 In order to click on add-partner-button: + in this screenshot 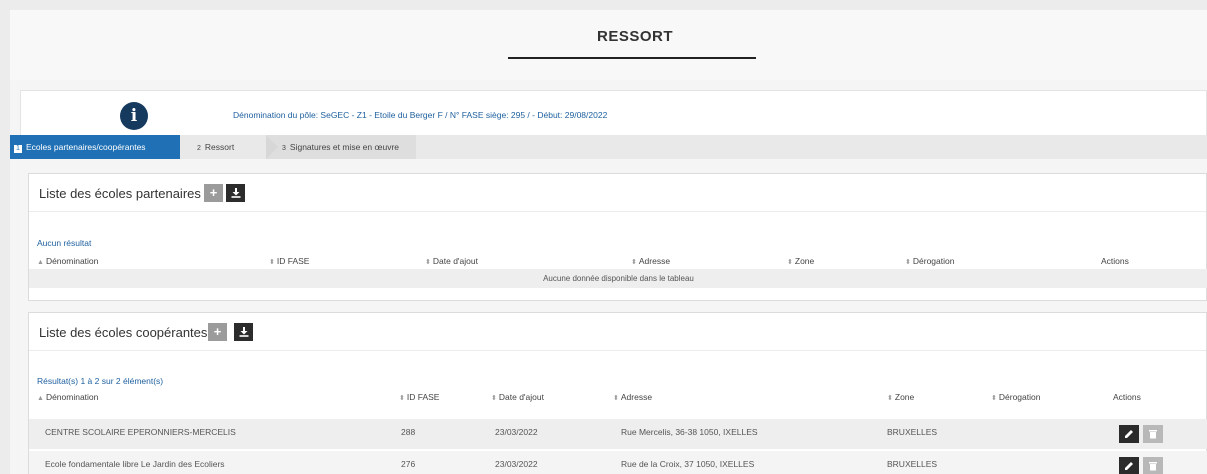, I will do `click(213, 193)`.